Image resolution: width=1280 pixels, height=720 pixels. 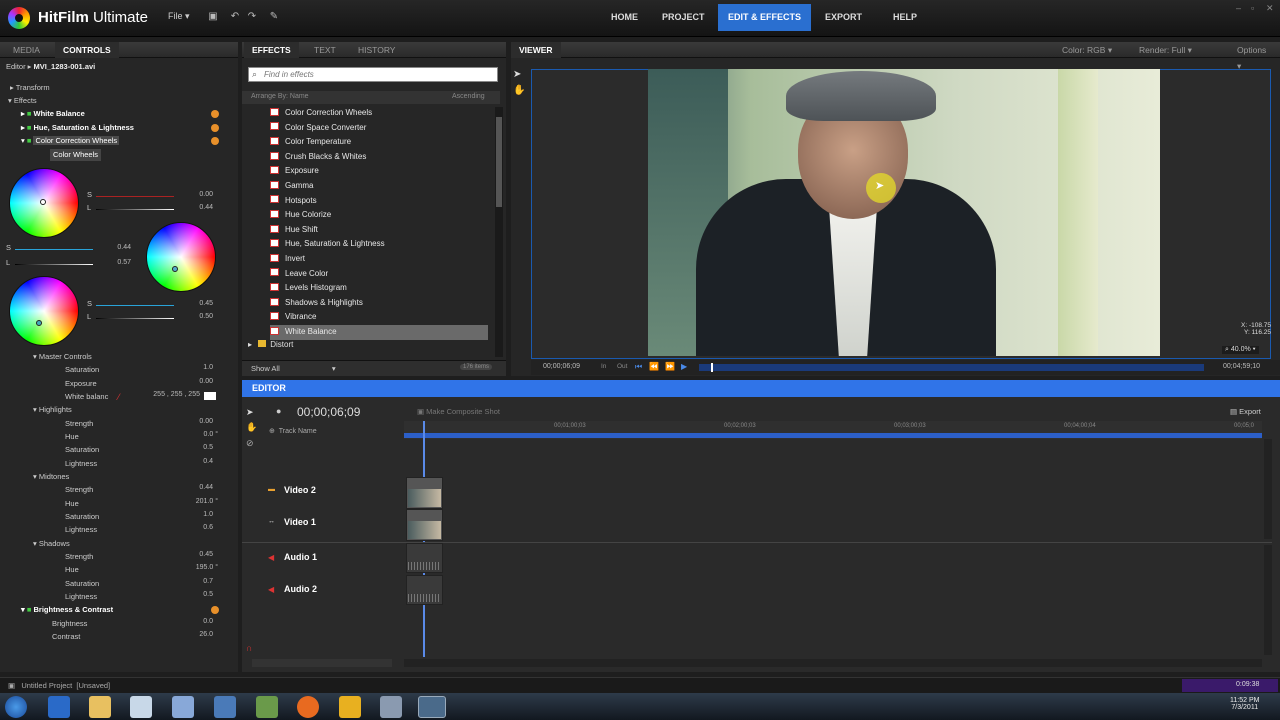 What do you see at coordinates (379, 332) in the screenshot?
I see `effect-item: White Balance` at bounding box center [379, 332].